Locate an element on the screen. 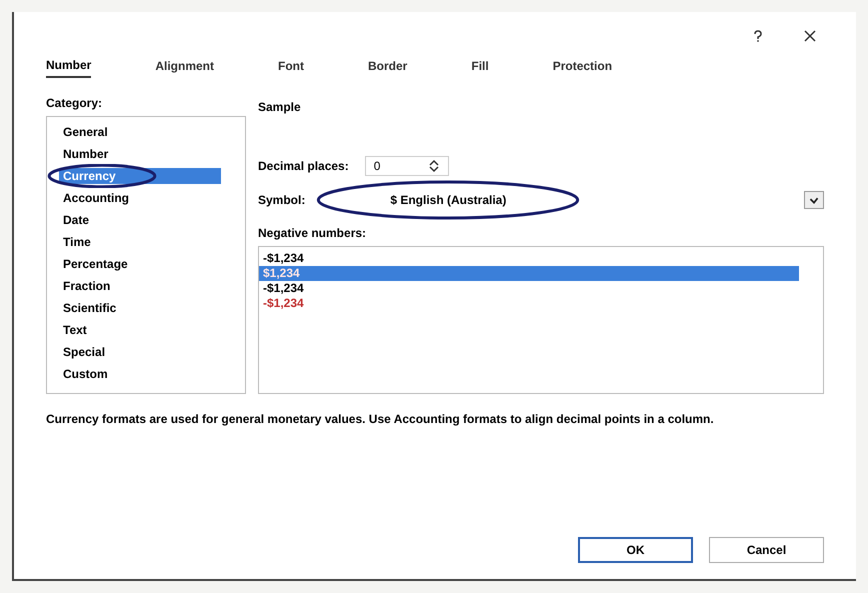 The height and width of the screenshot is (593, 868). category-item: Date is located at coordinates (140, 220).